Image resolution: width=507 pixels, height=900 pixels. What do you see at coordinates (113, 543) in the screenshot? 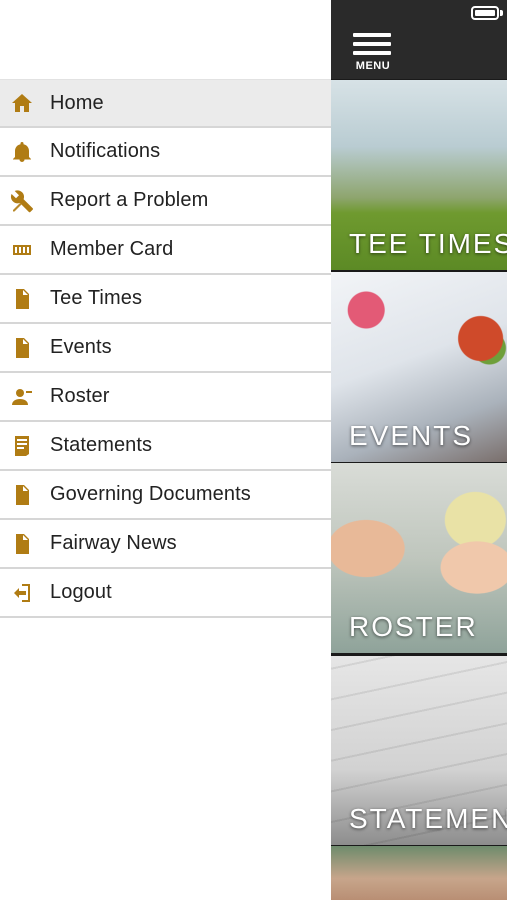
I see `menu-item-label: Fairway News` at bounding box center [113, 543].